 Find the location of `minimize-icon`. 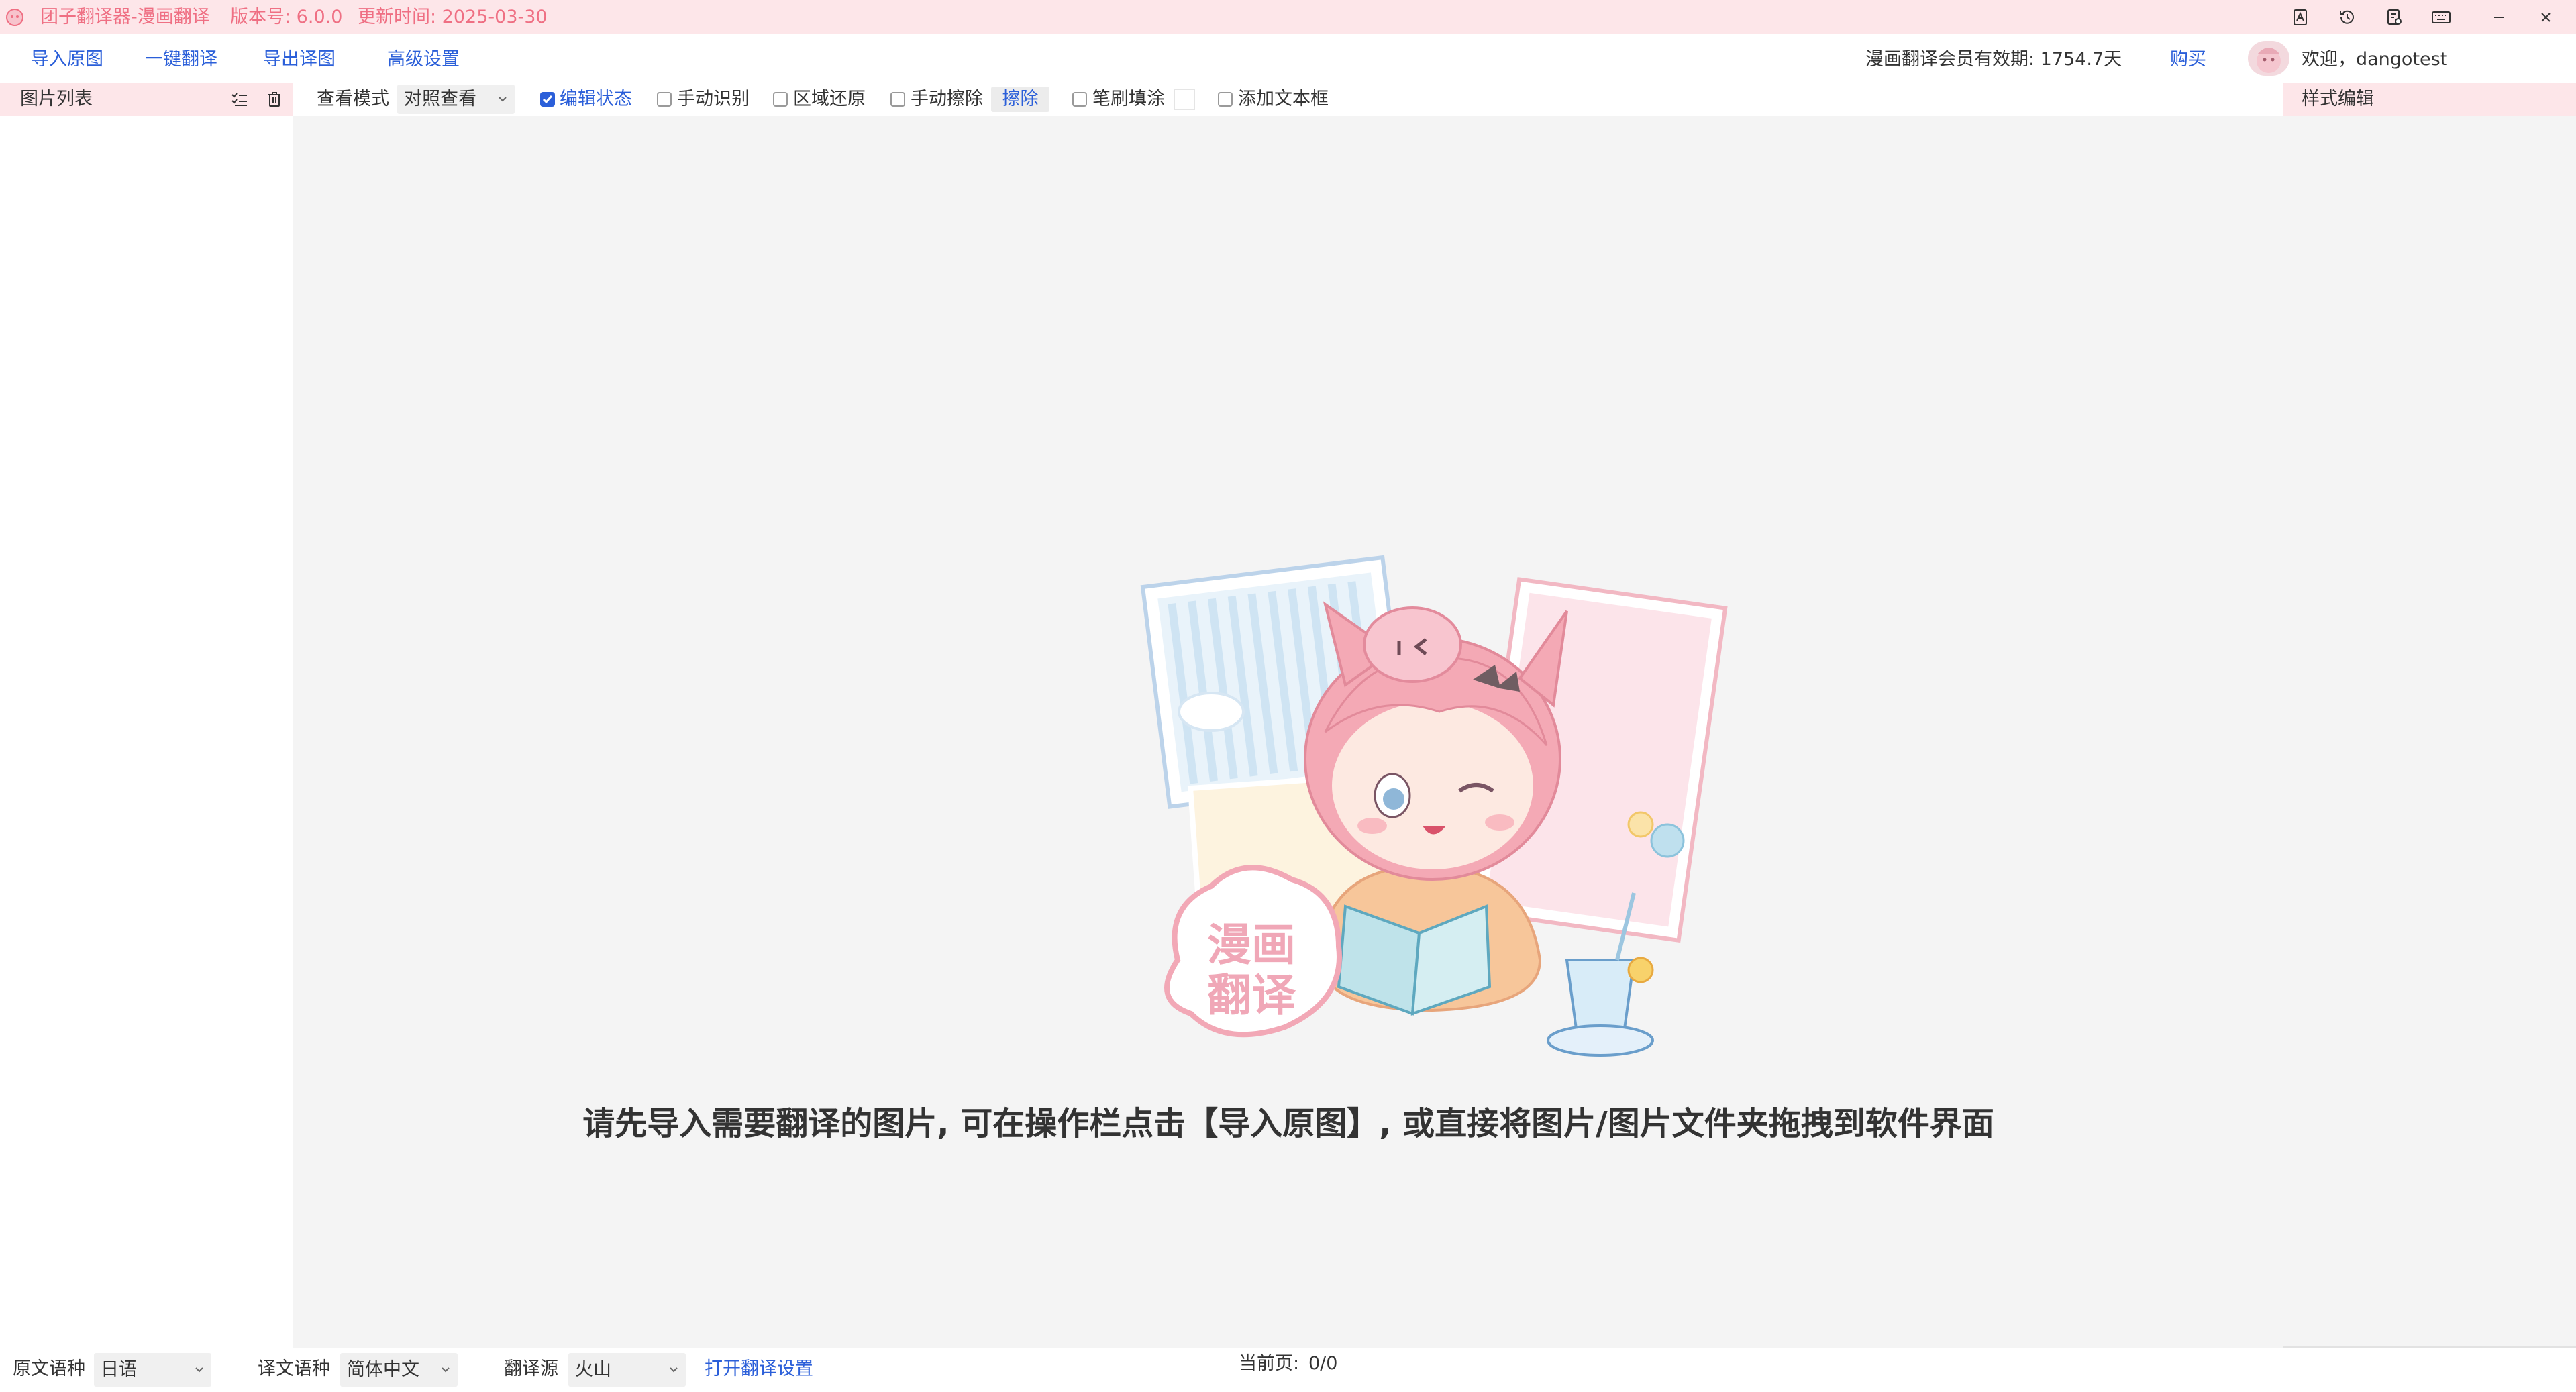

minimize-icon is located at coordinates (2498, 17).